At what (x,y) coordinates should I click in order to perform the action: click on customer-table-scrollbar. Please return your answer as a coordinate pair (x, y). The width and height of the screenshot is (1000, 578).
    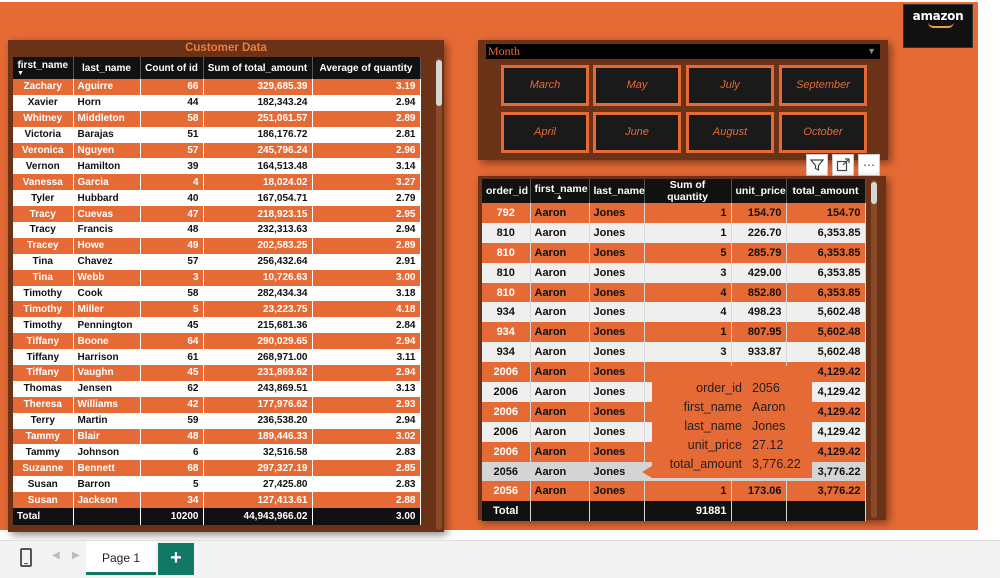
    Looking at the image, I should click on (439, 294).